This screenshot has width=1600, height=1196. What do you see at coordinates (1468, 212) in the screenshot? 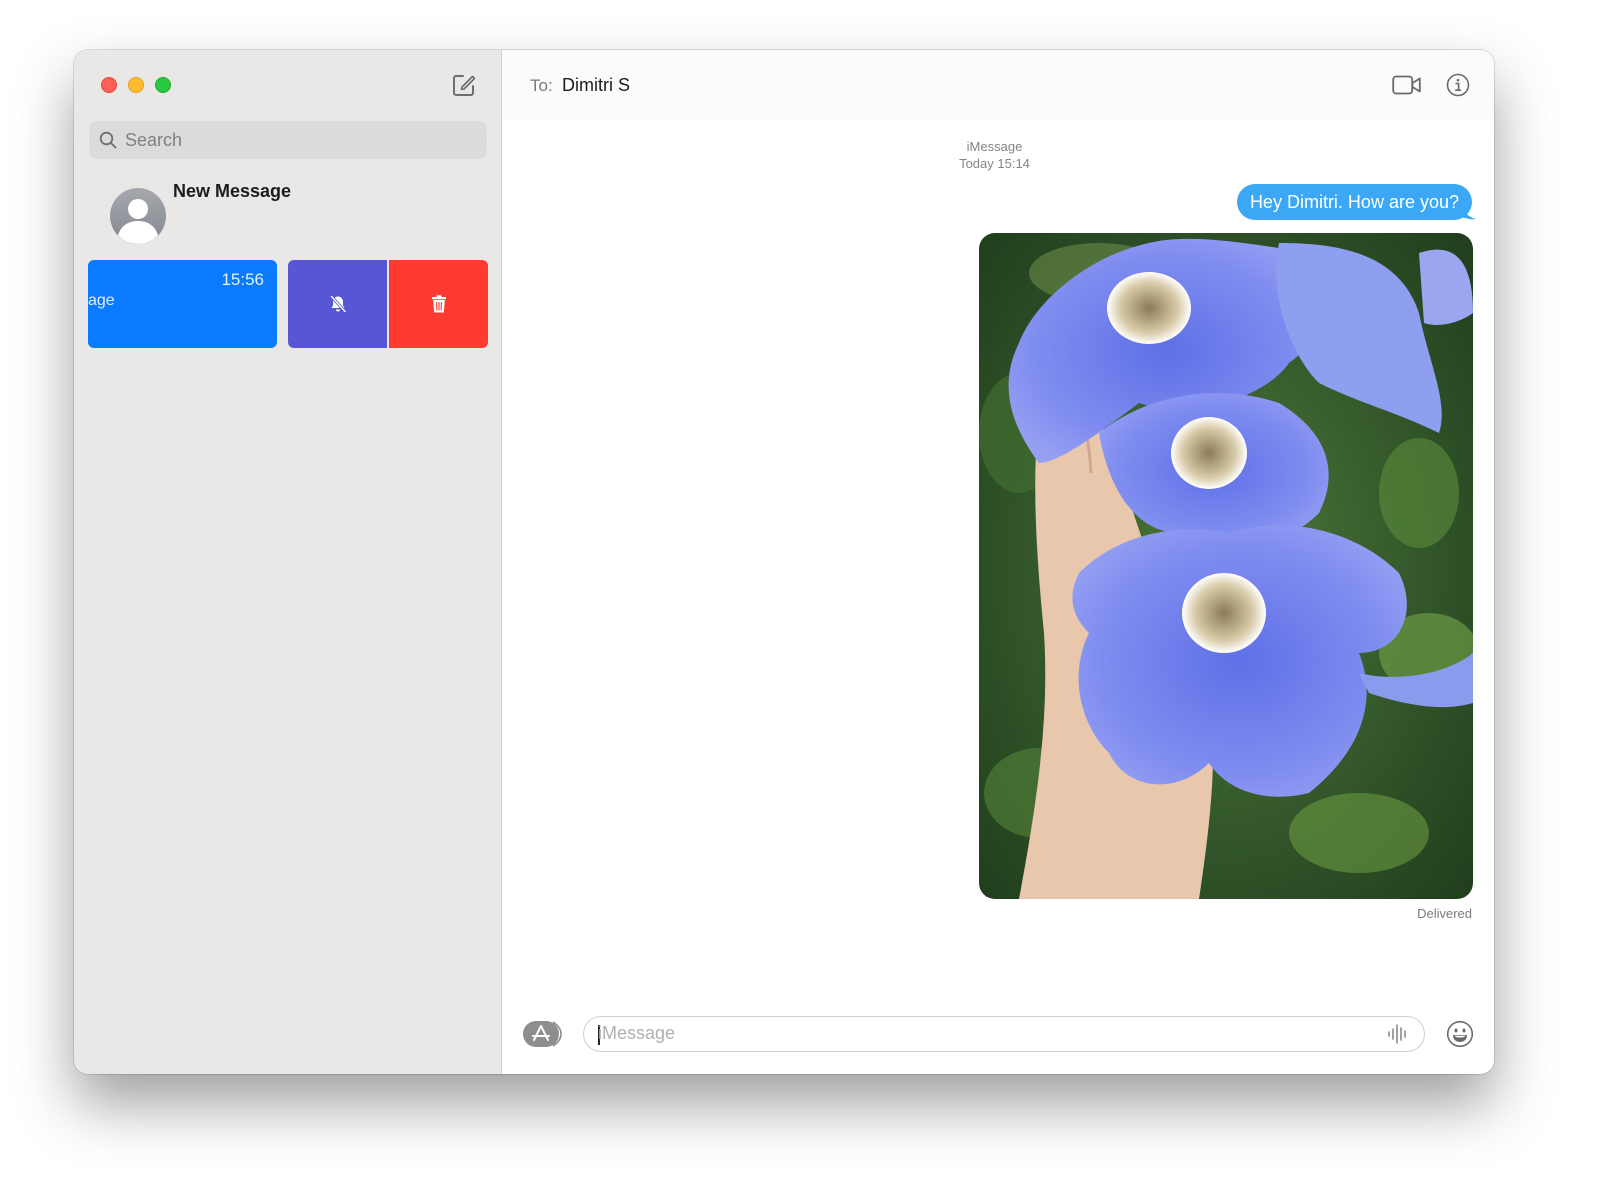
I see `bubble-tail` at bounding box center [1468, 212].